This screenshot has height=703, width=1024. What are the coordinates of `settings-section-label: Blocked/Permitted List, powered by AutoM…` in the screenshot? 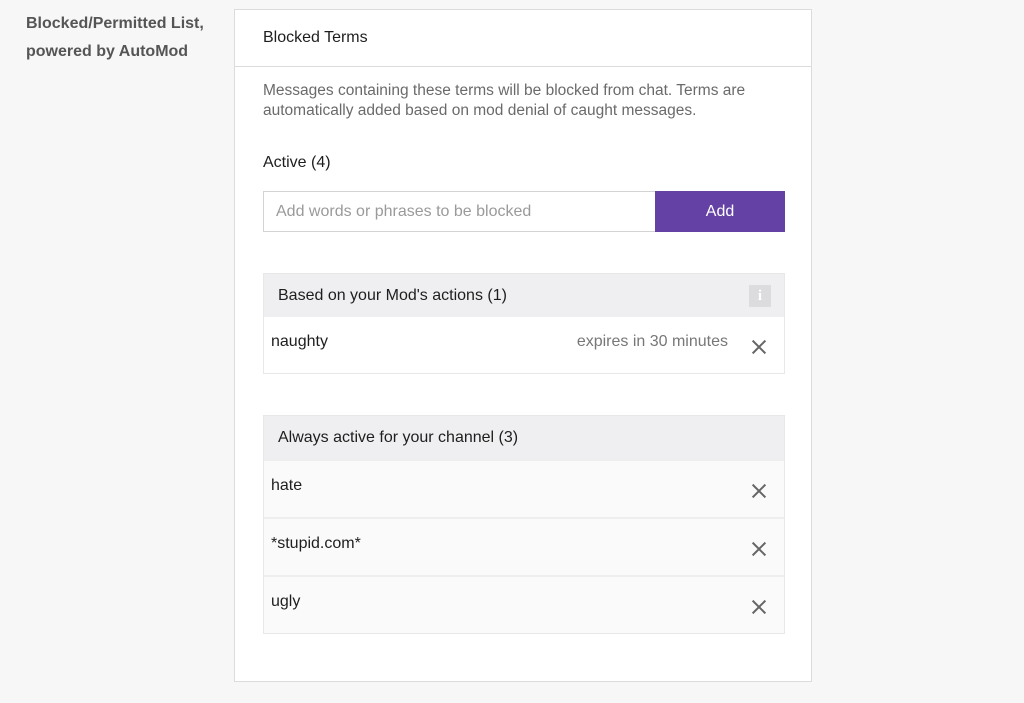 It's located at (115, 37).